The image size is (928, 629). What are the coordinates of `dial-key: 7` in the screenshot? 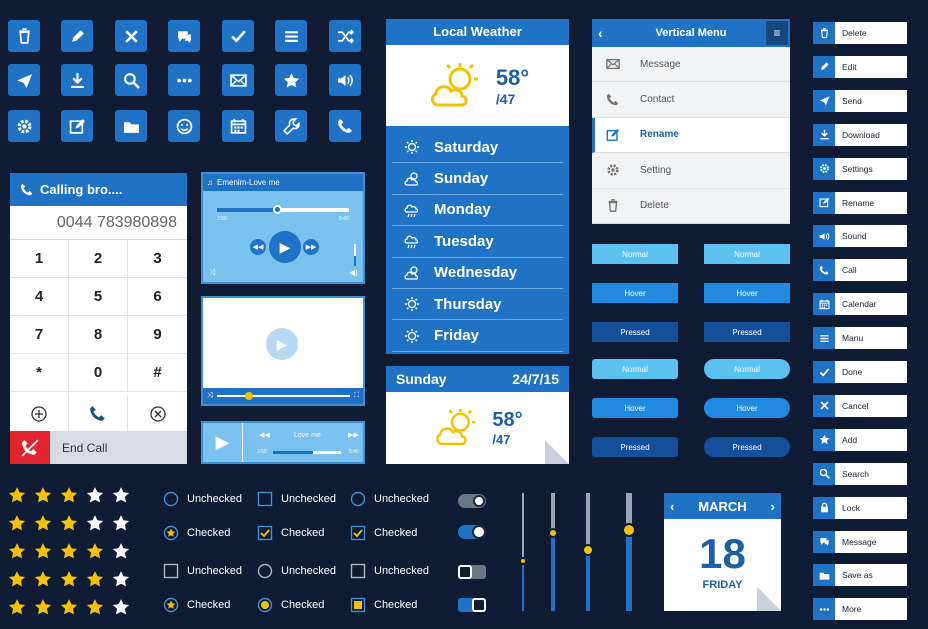 It's located at (39, 335).